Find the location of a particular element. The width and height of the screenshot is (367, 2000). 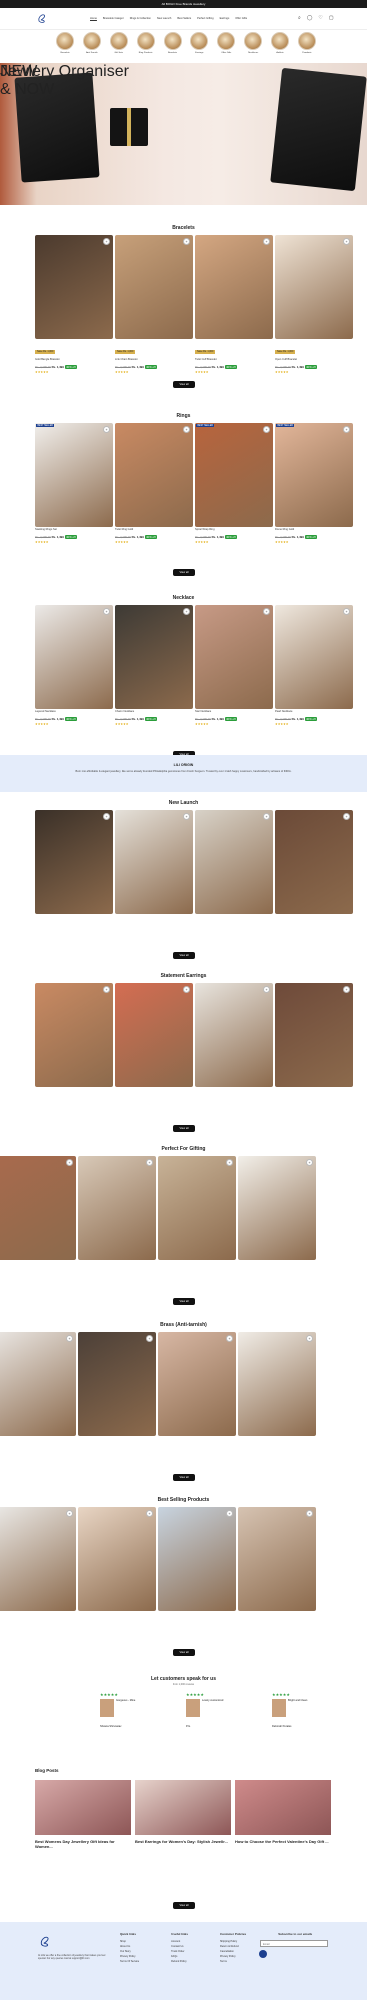

product-name: Dome Ring Gold is located at coordinates (314, 531).